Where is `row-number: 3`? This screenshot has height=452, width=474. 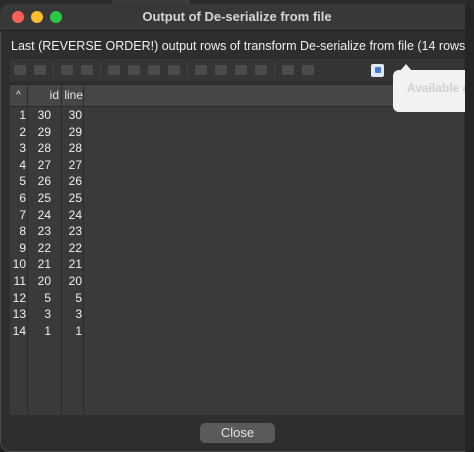
row-number: 3 is located at coordinates (22, 148).